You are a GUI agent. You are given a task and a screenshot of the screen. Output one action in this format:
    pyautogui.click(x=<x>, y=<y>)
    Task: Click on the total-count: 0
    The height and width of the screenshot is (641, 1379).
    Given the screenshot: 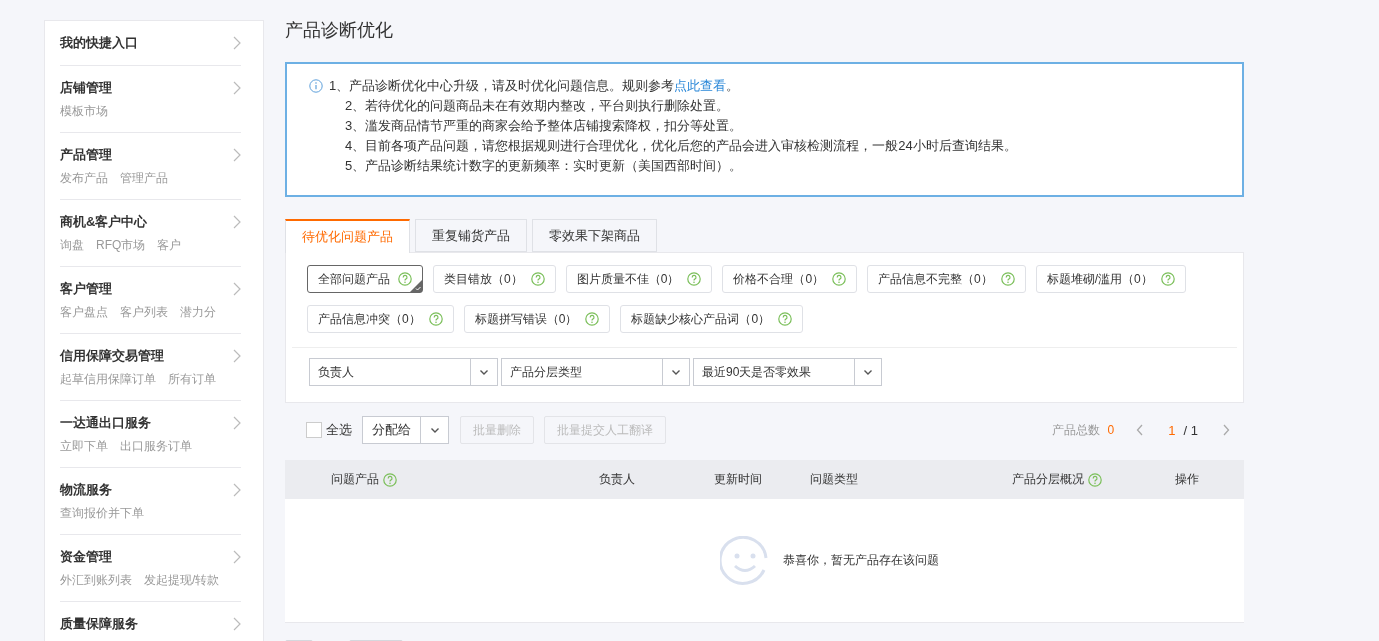 What is the action you would take?
    pyautogui.click(x=1111, y=430)
    